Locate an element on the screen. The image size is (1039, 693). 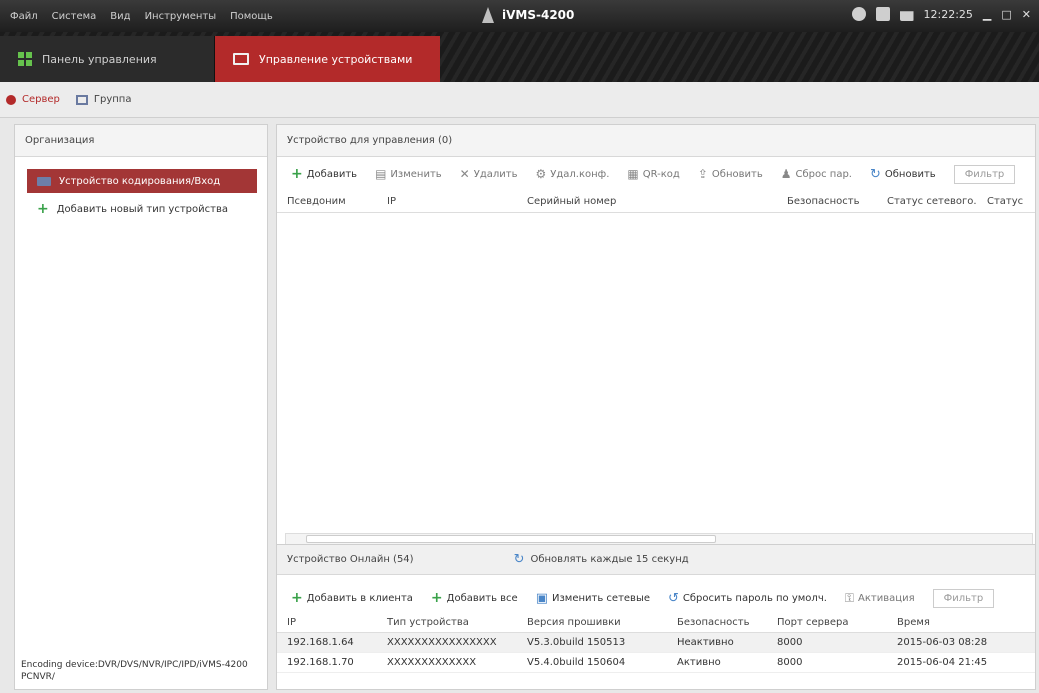
monitor-icon is located at coordinates (241, 59).